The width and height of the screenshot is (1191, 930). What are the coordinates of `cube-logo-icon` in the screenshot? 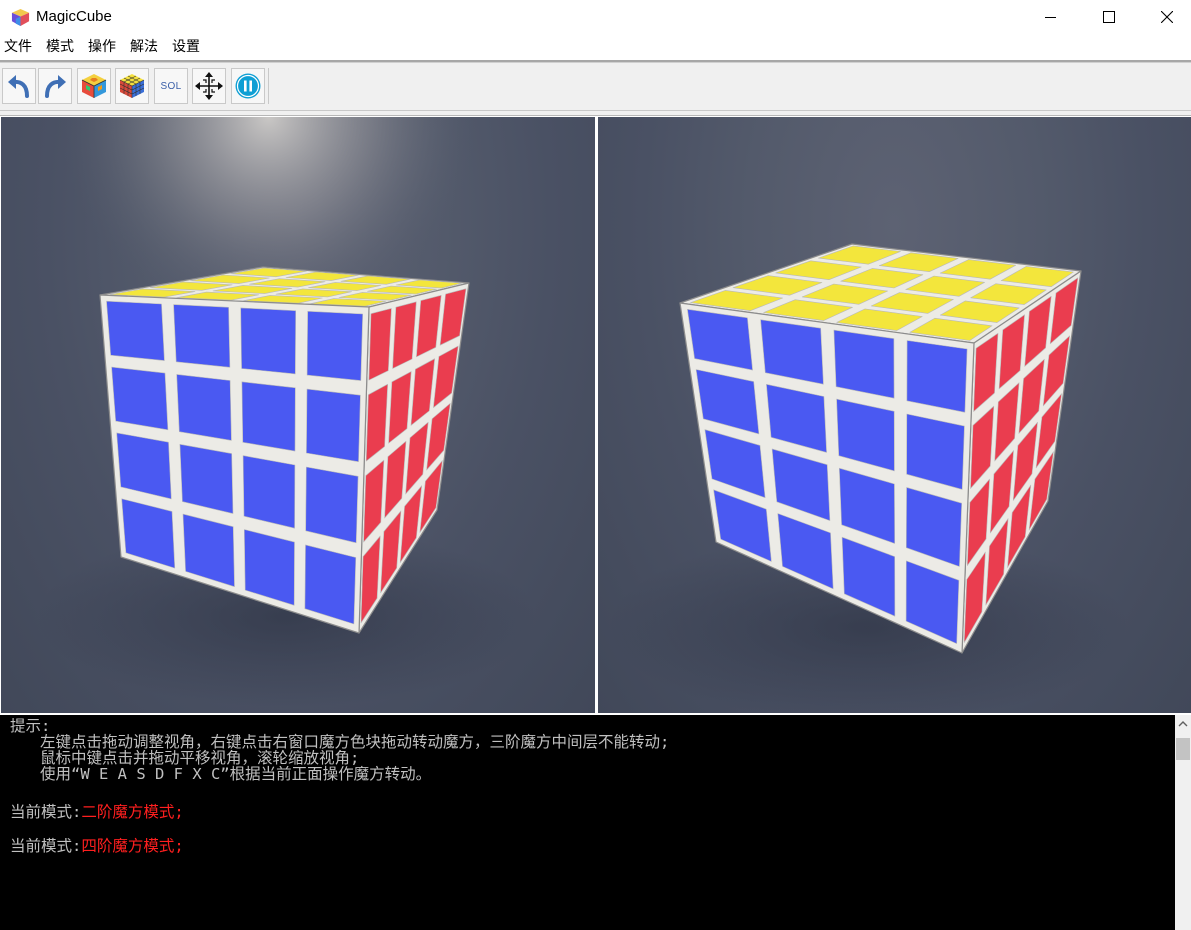 It's located at (20, 17).